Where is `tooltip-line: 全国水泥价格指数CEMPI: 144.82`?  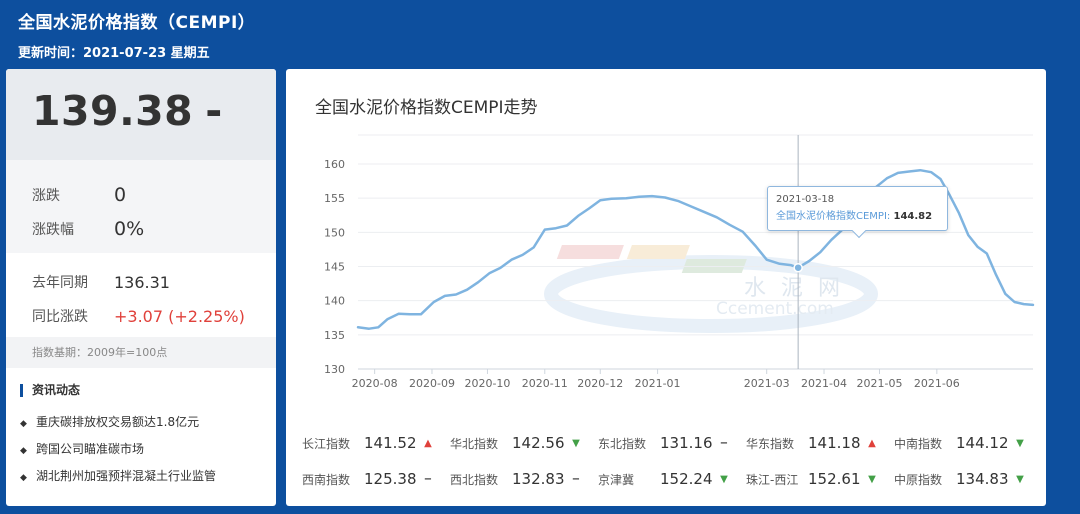
tooltip-line: 全国水泥价格指数CEMPI: 144.82 is located at coordinates (854, 216).